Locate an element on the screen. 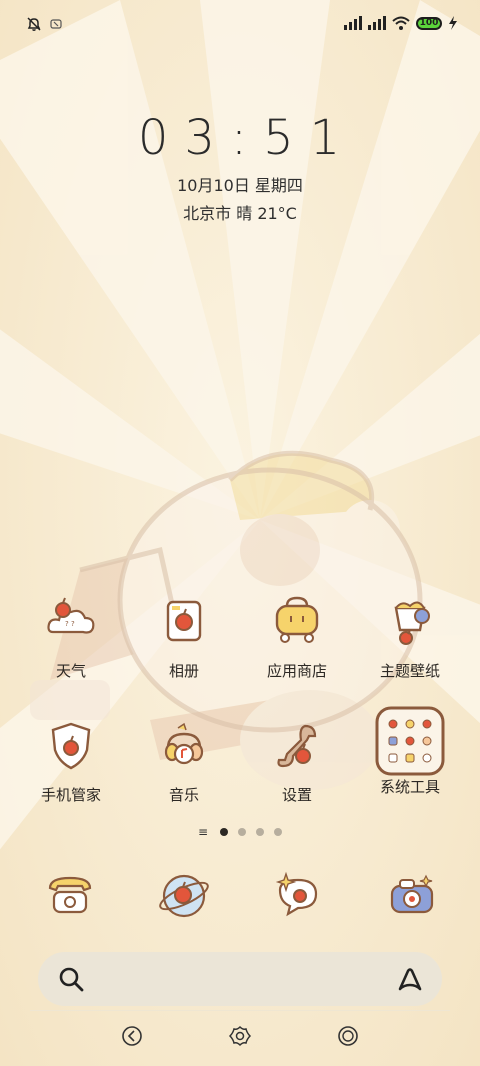  pages-menu-icon: ≡ is located at coordinates (203, 832).